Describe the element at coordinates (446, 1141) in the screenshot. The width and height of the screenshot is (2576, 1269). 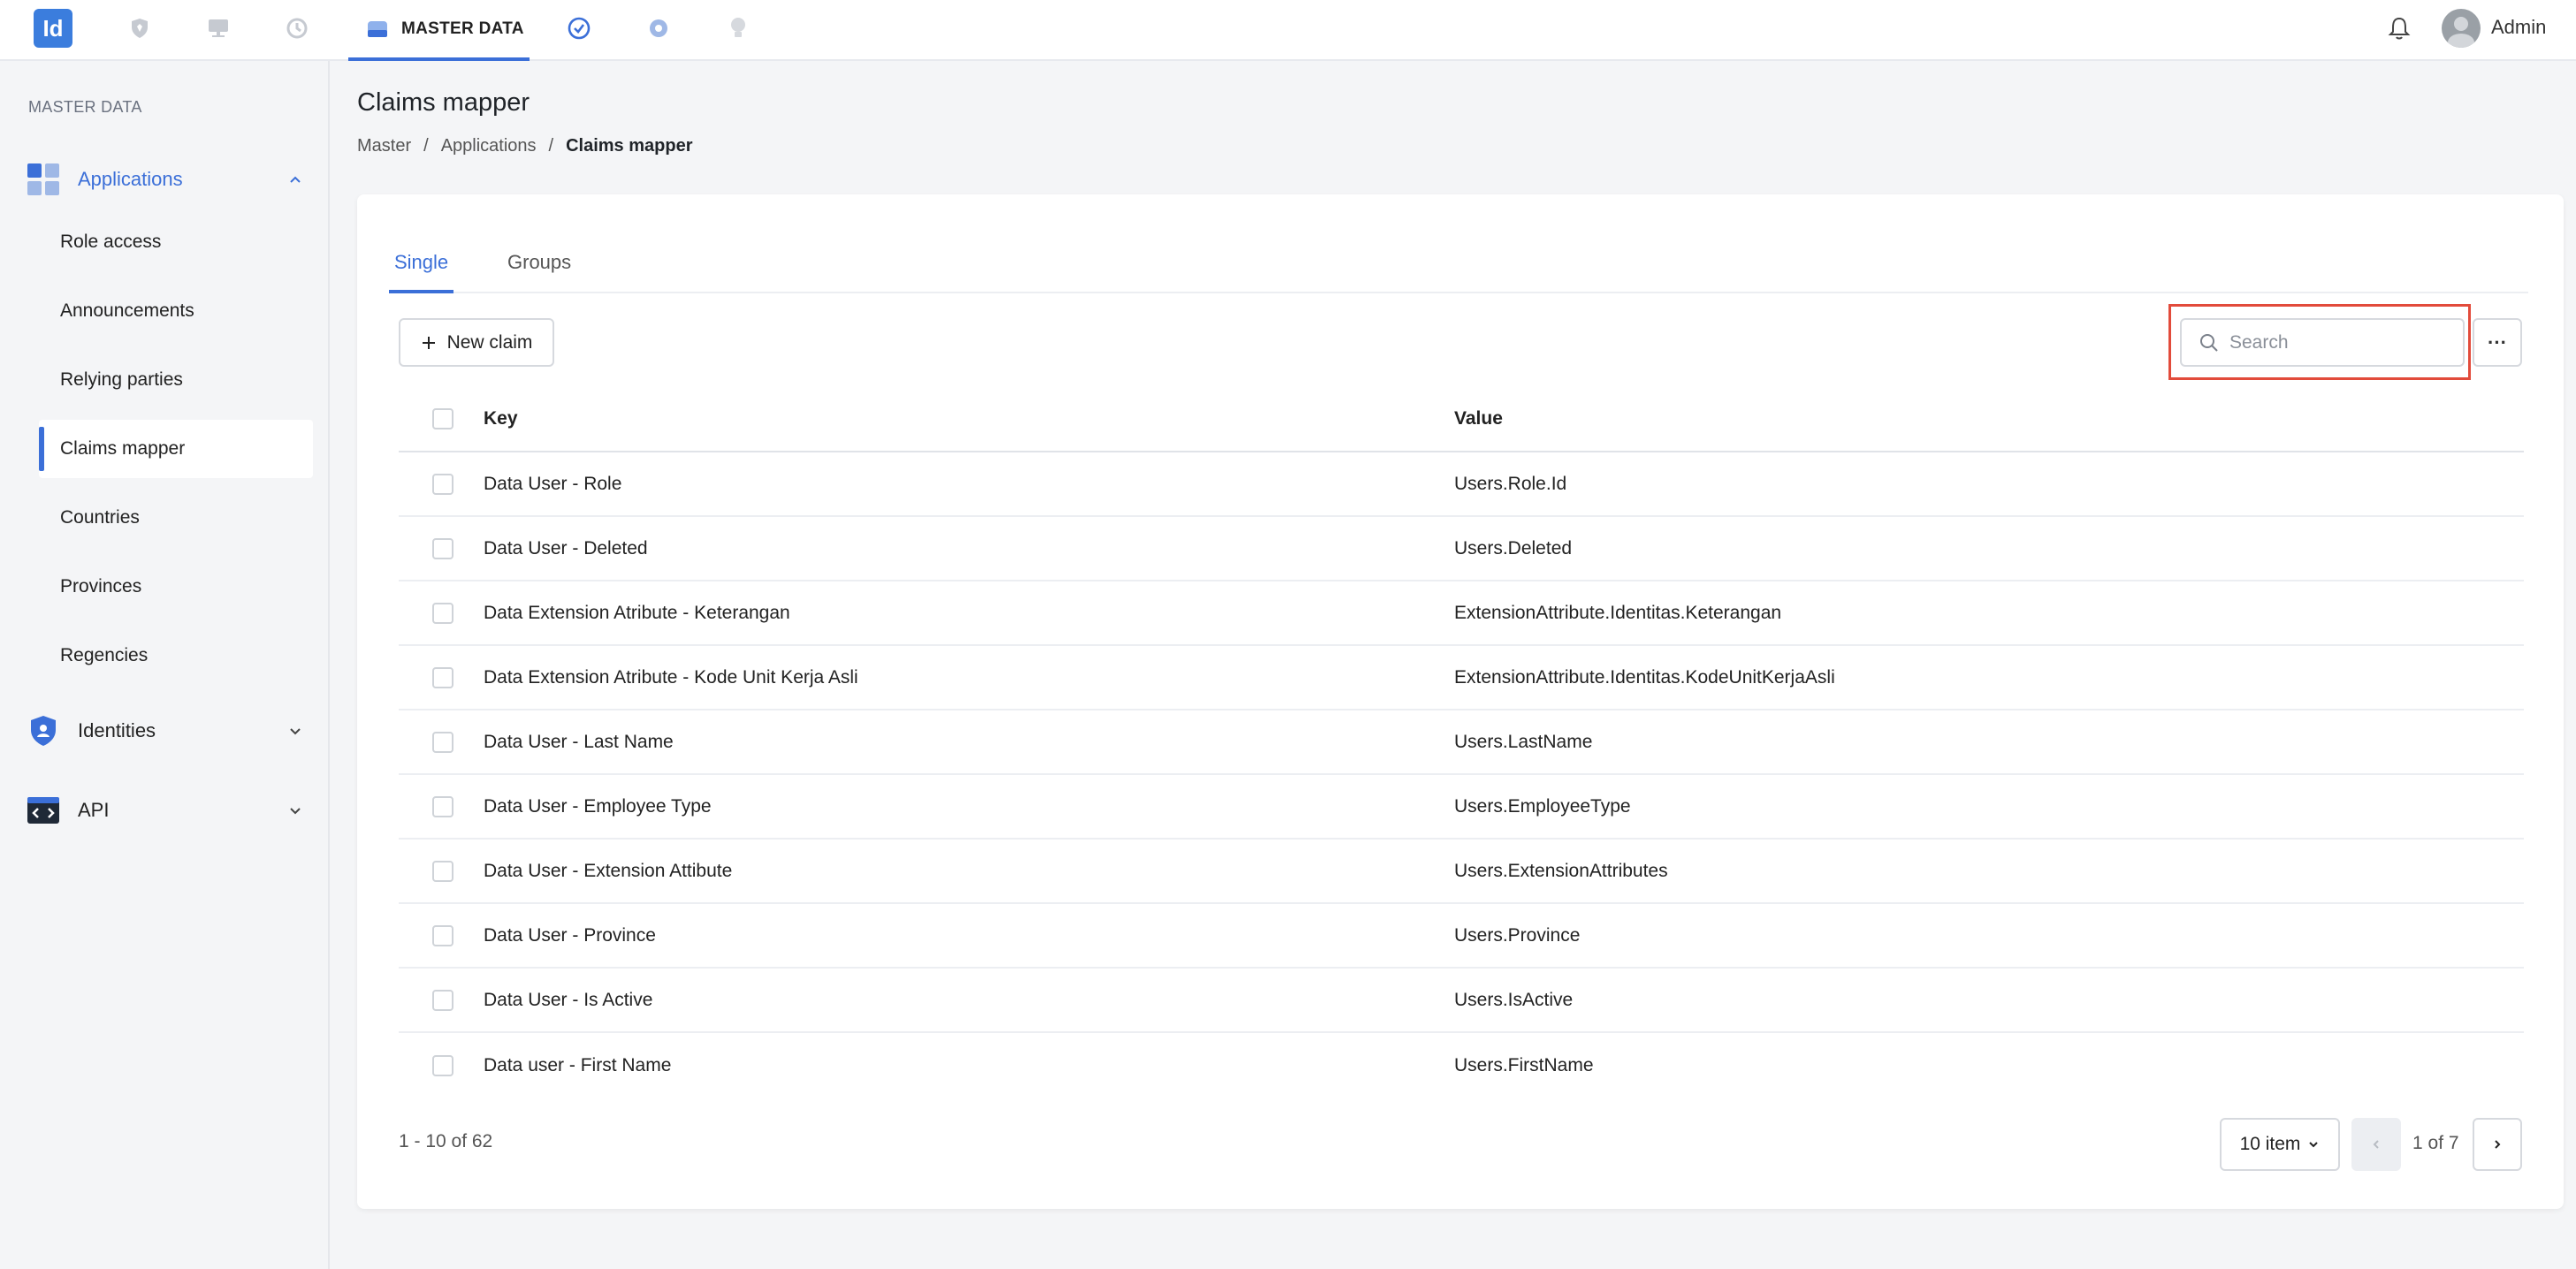
I see `pagination-range: 1 - 10 of 62` at that location.